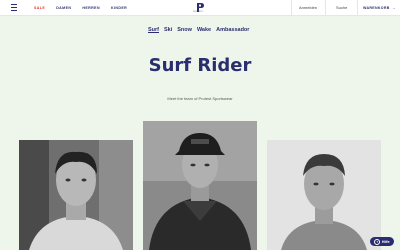  Describe the element at coordinates (184, 30) in the screenshot. I see `subnav-snow: Snow` at that location.